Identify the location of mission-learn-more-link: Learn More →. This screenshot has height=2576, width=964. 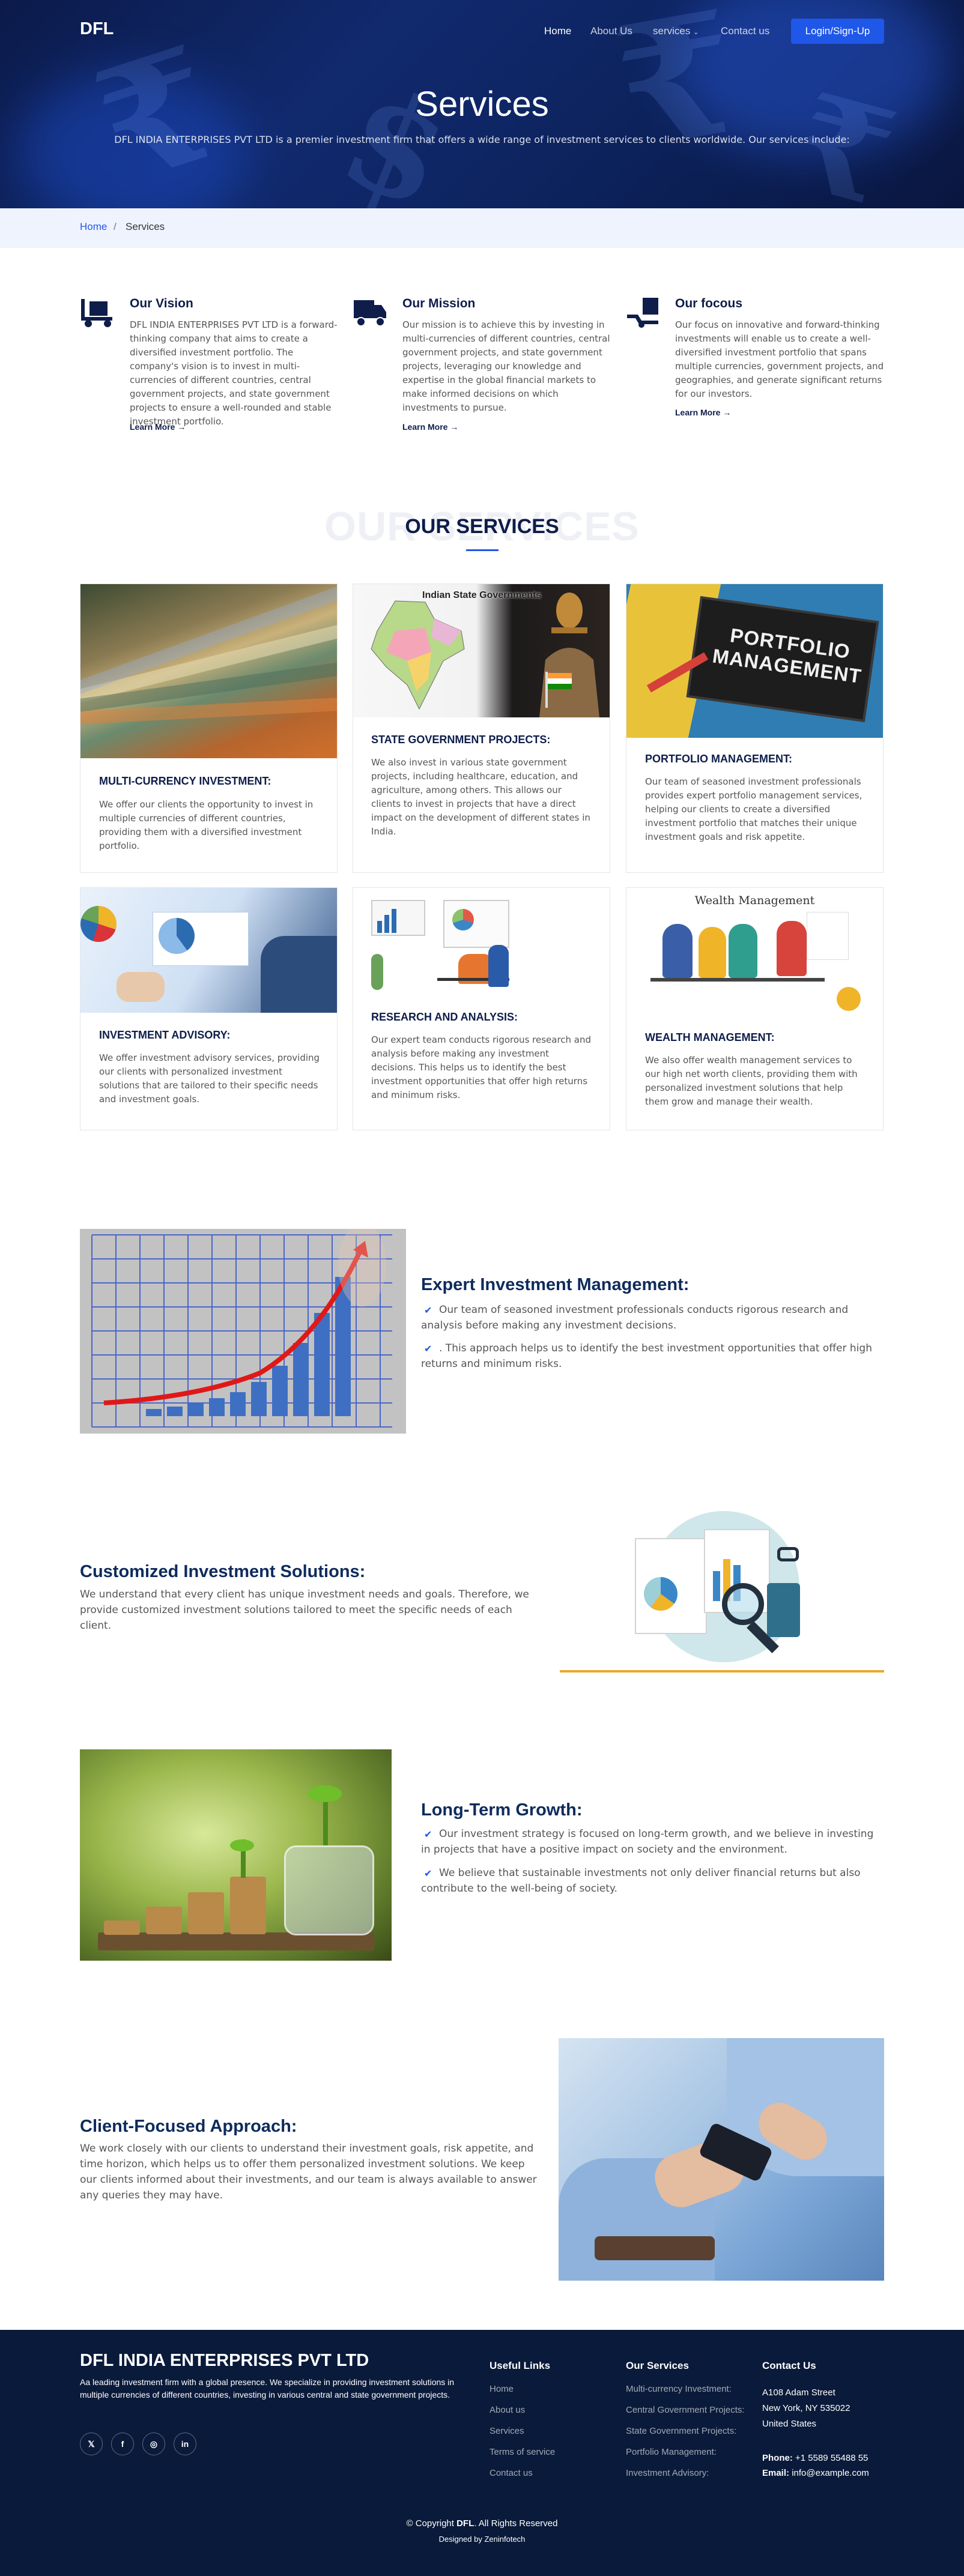
(430, 427).